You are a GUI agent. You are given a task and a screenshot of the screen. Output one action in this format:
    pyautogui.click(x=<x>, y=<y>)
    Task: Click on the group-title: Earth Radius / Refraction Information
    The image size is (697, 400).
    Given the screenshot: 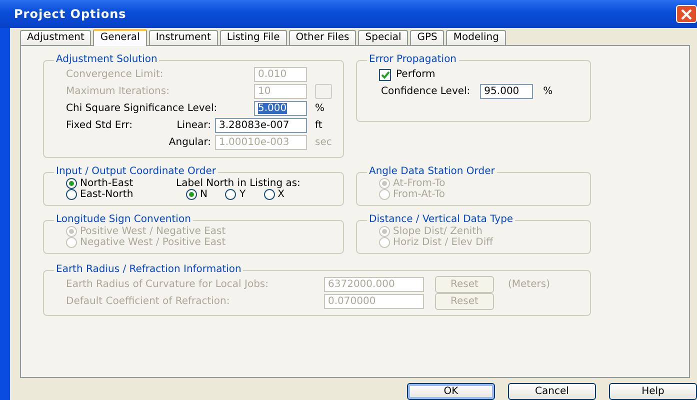 What is the action you would take?
    pyautogui.click(x=148, y=270)
    